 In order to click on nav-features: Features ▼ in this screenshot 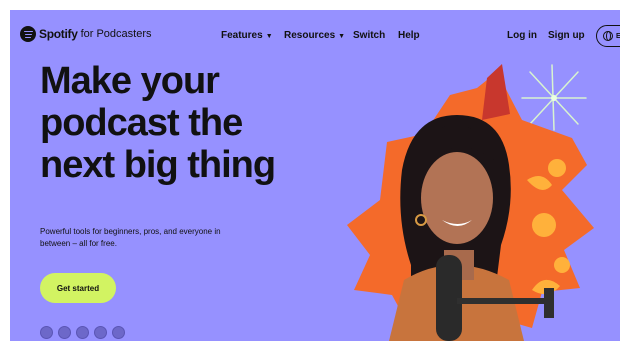, I will do `click(247, 35)`.